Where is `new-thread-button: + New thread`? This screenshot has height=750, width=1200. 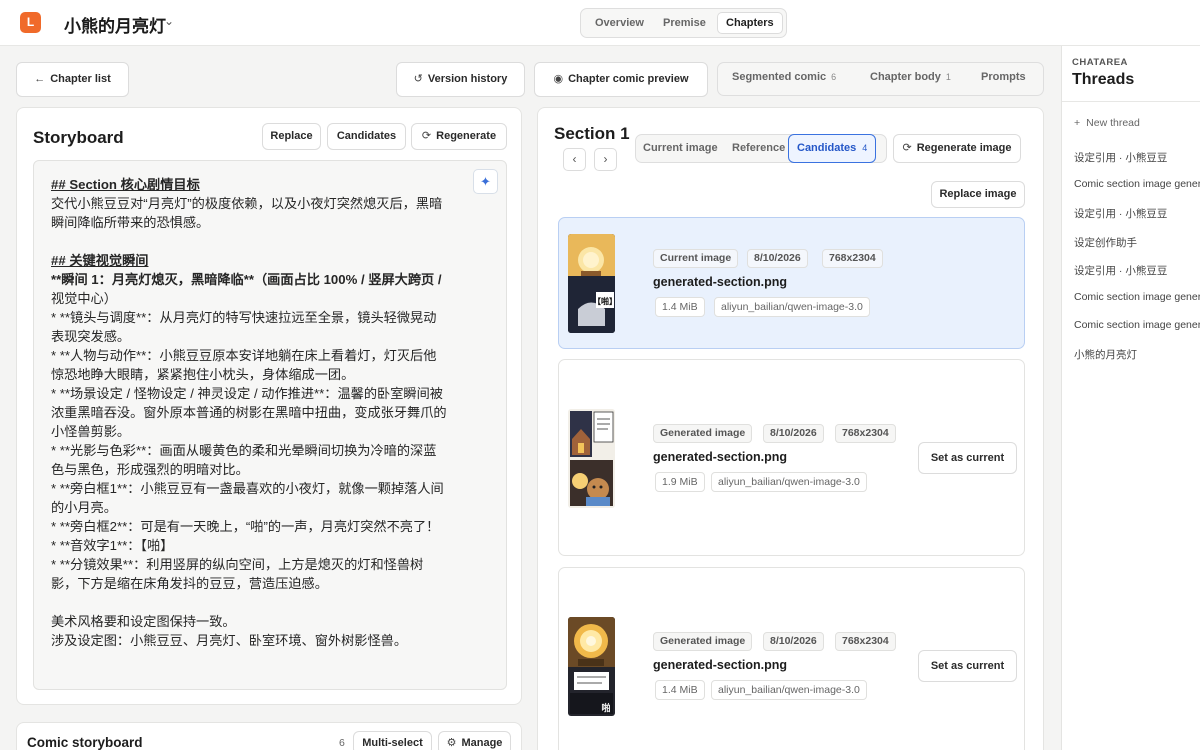 new-thread-button: + New thread is located at coordinates (1107, 123).